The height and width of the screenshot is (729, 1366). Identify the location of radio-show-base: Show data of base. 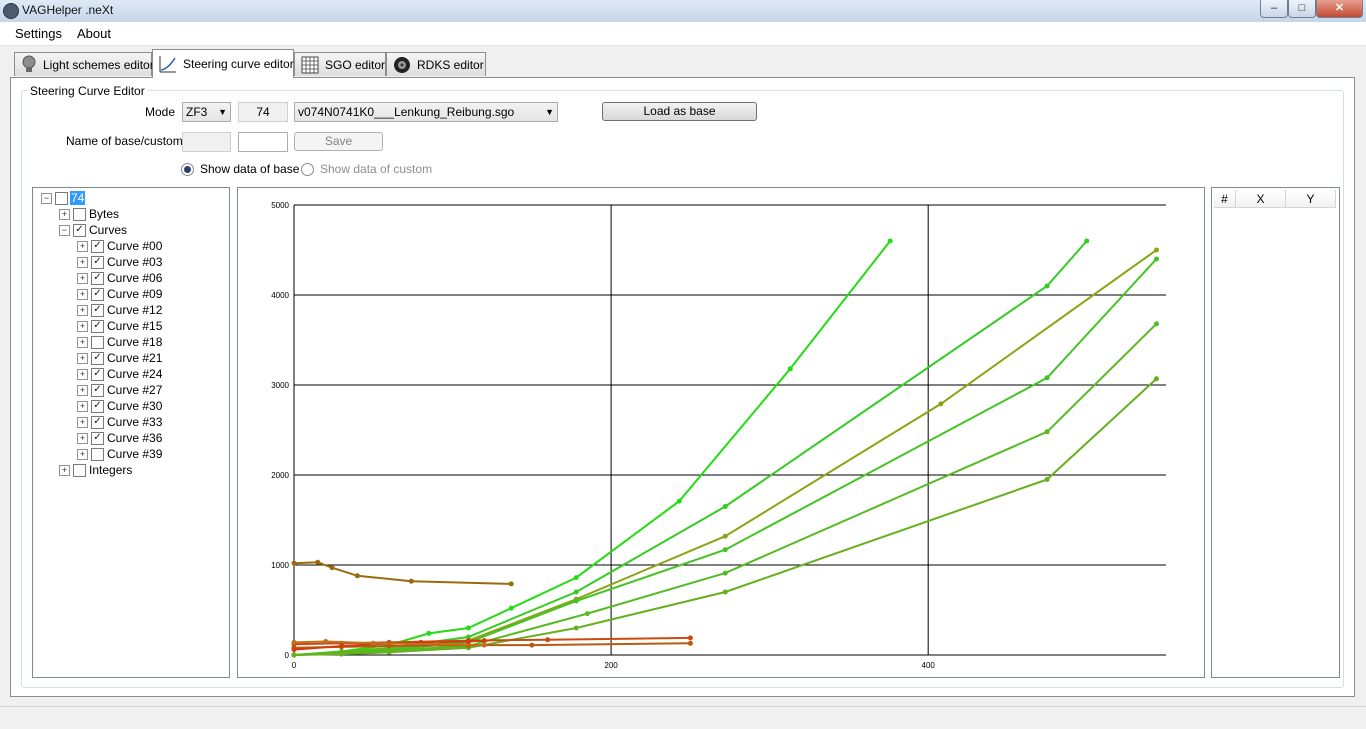
(240, 169).